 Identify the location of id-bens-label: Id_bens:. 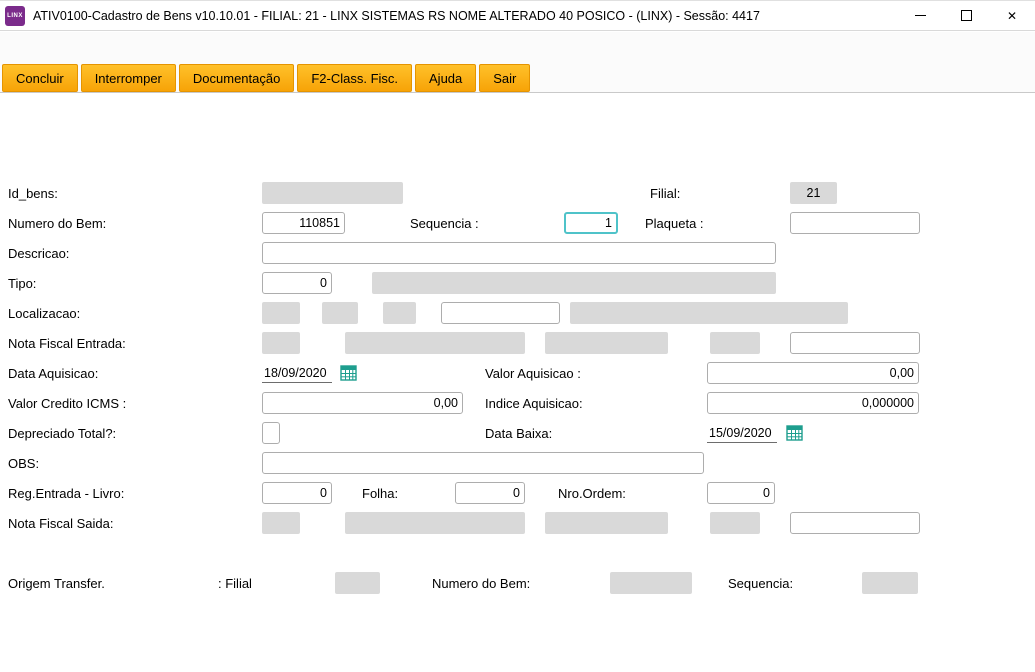
(33, 193).